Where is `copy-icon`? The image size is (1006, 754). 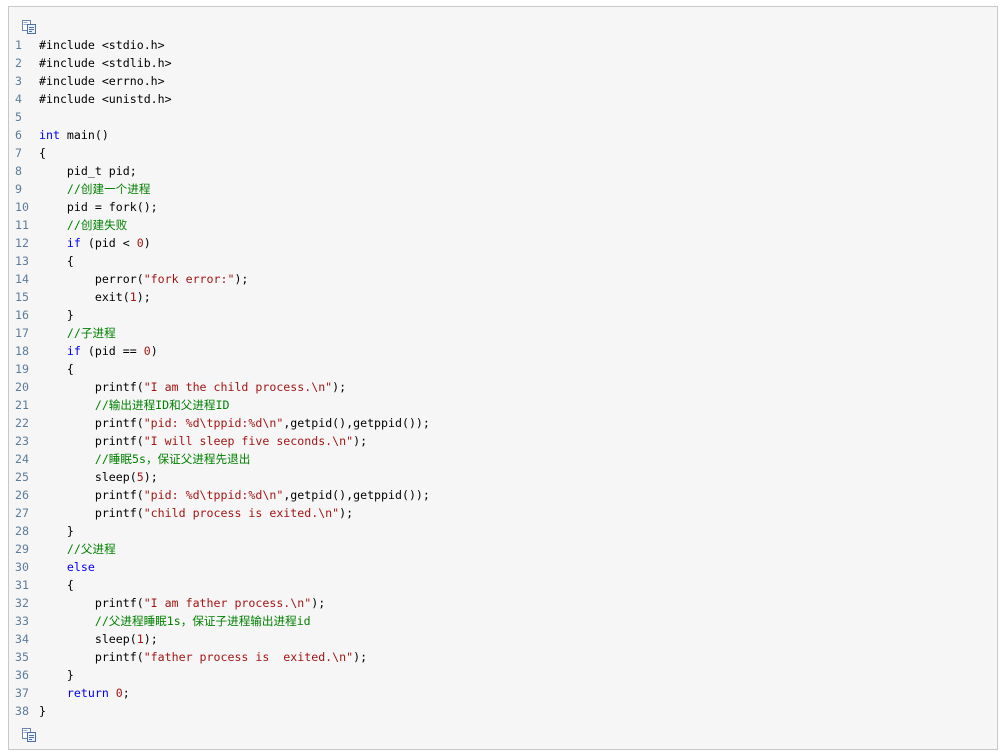
copy-icon is located at coordinates (29, 735).